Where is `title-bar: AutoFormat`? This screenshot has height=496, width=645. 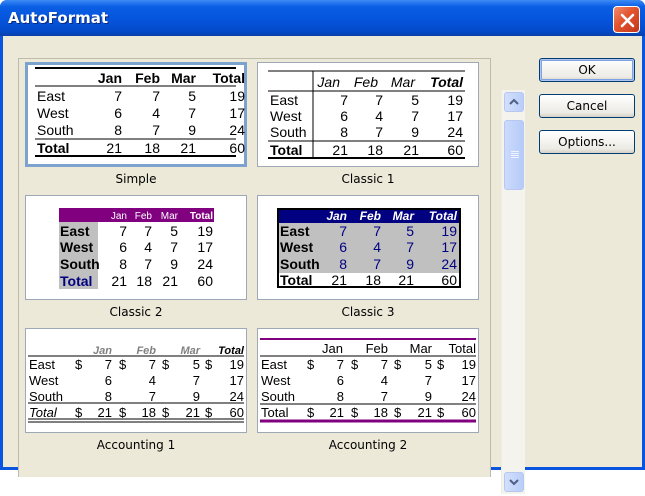
title-bar: AutoFormat is located at coordinates (322, 18).